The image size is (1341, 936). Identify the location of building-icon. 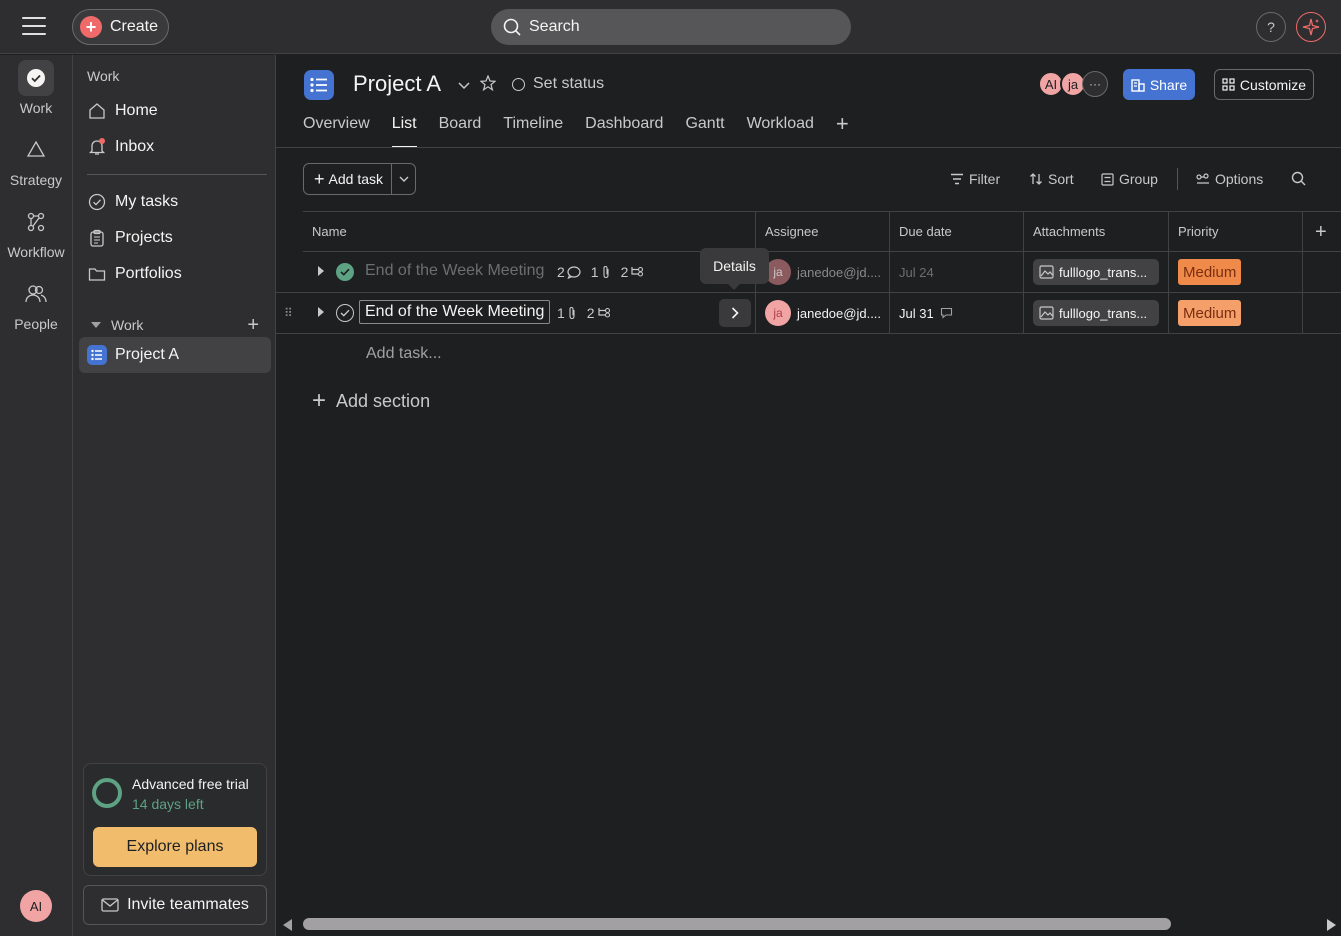
(1138, 85).